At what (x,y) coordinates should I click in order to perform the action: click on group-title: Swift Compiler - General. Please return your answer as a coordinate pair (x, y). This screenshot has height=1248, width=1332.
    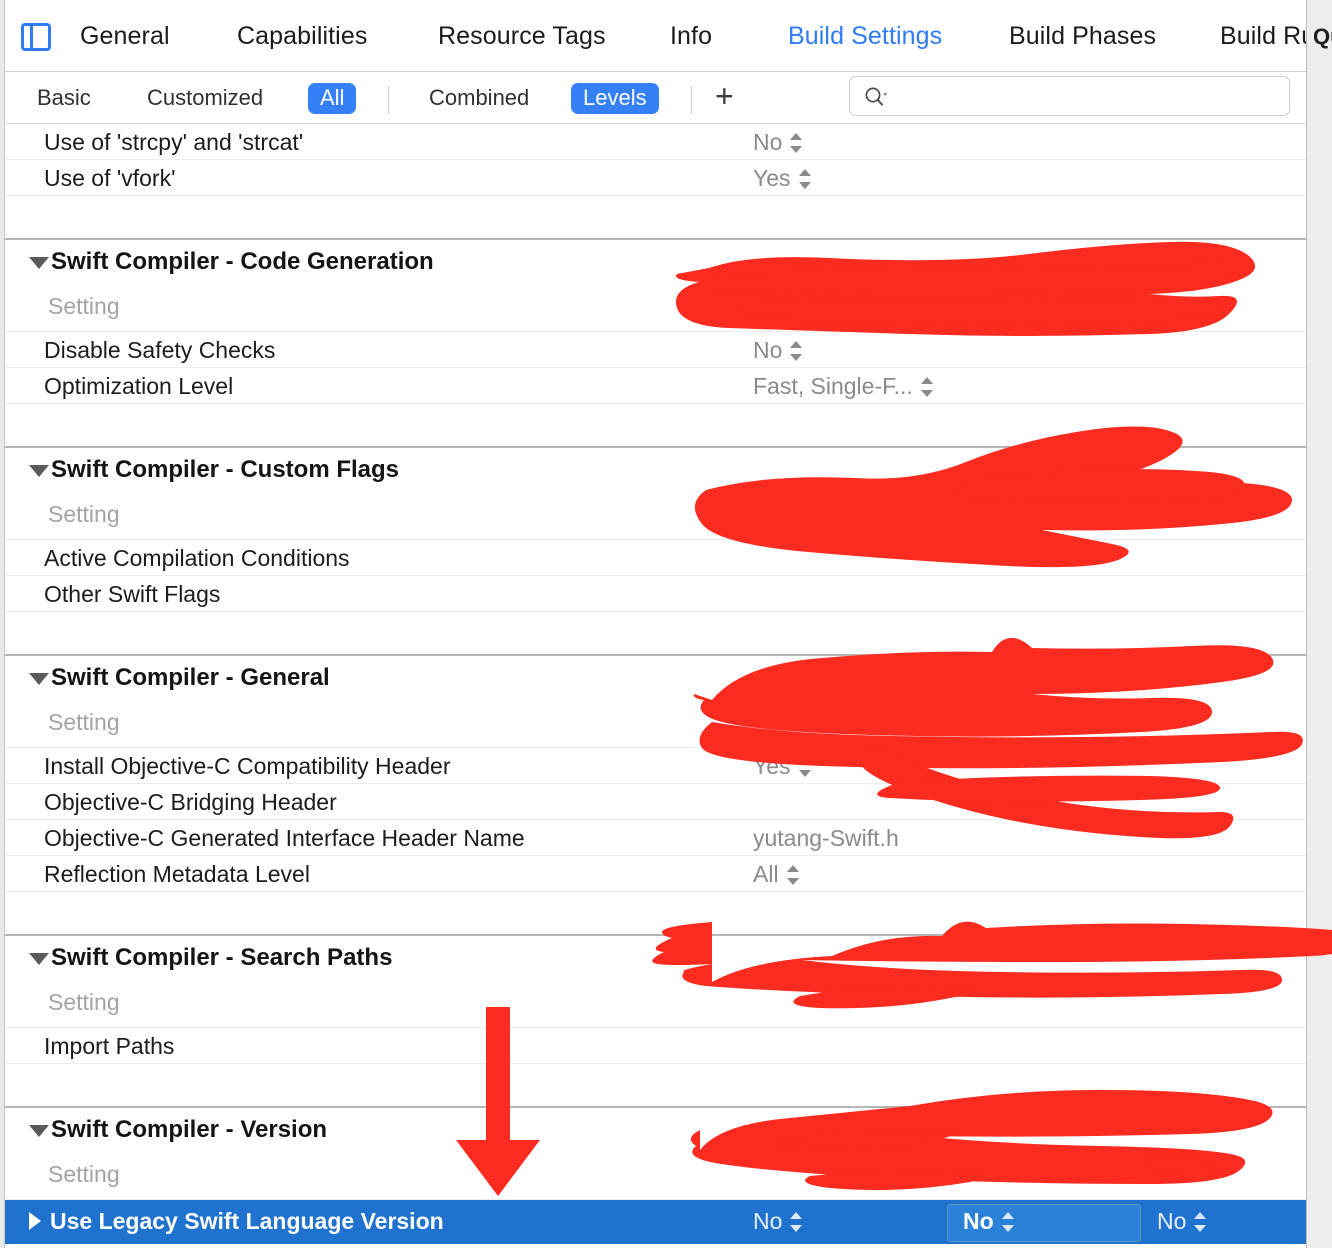
    Looking at the image, I should click on (190, 677).